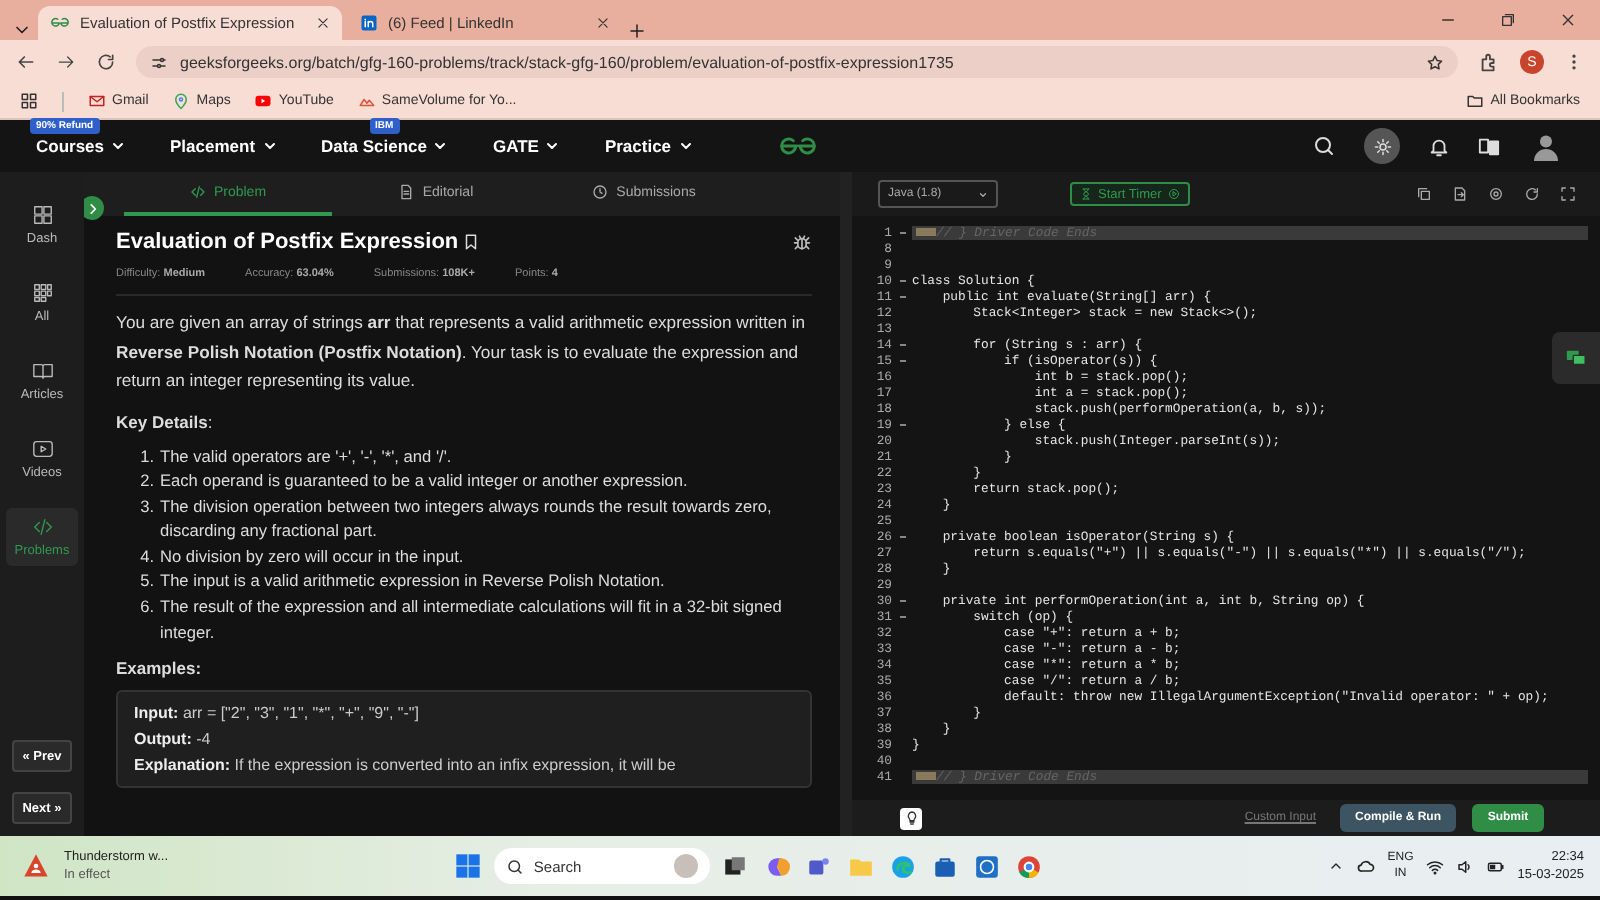 The image size is (1600, 900). What do you see at coordinates (369, 23) in the screenshot?
I see `linkedin-icon` at bounding box center [369, 23].